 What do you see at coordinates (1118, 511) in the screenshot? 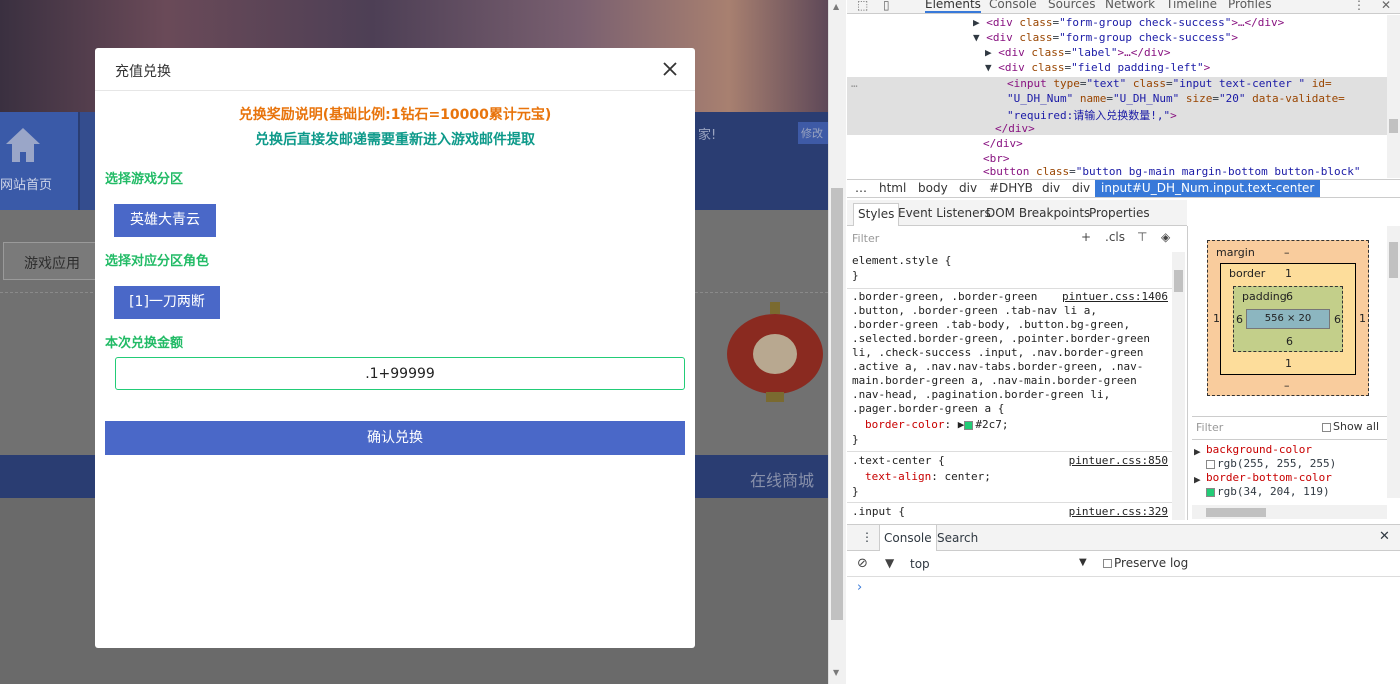
I see `style-source-link: pintuer.css:329` at bounding box center [1118, 511].